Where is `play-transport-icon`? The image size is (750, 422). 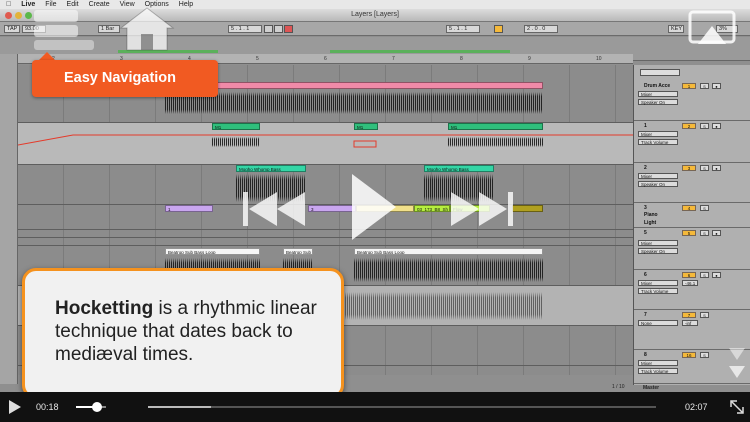
play-transport-icon is located at coordinates (268, 29).